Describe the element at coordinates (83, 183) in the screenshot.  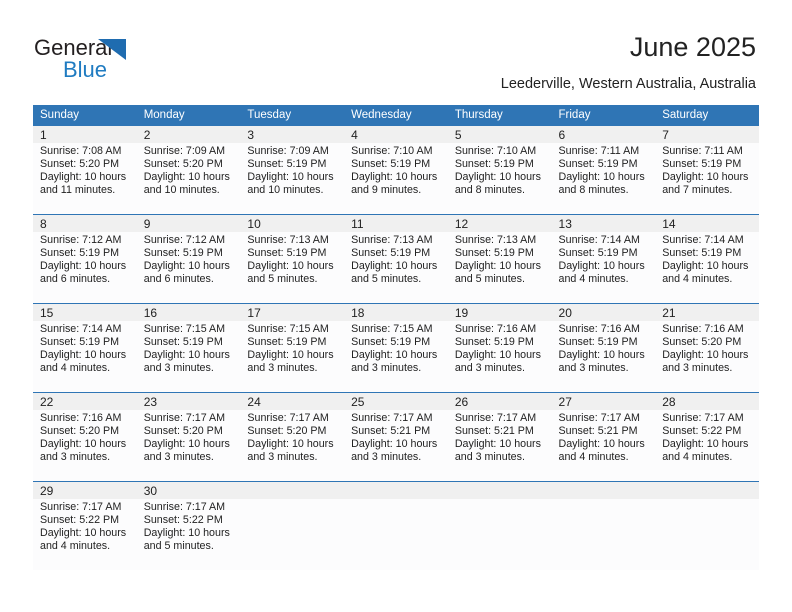
I see `daylight-text: Daylight: 10 hours and 11 minutes.` at that location.